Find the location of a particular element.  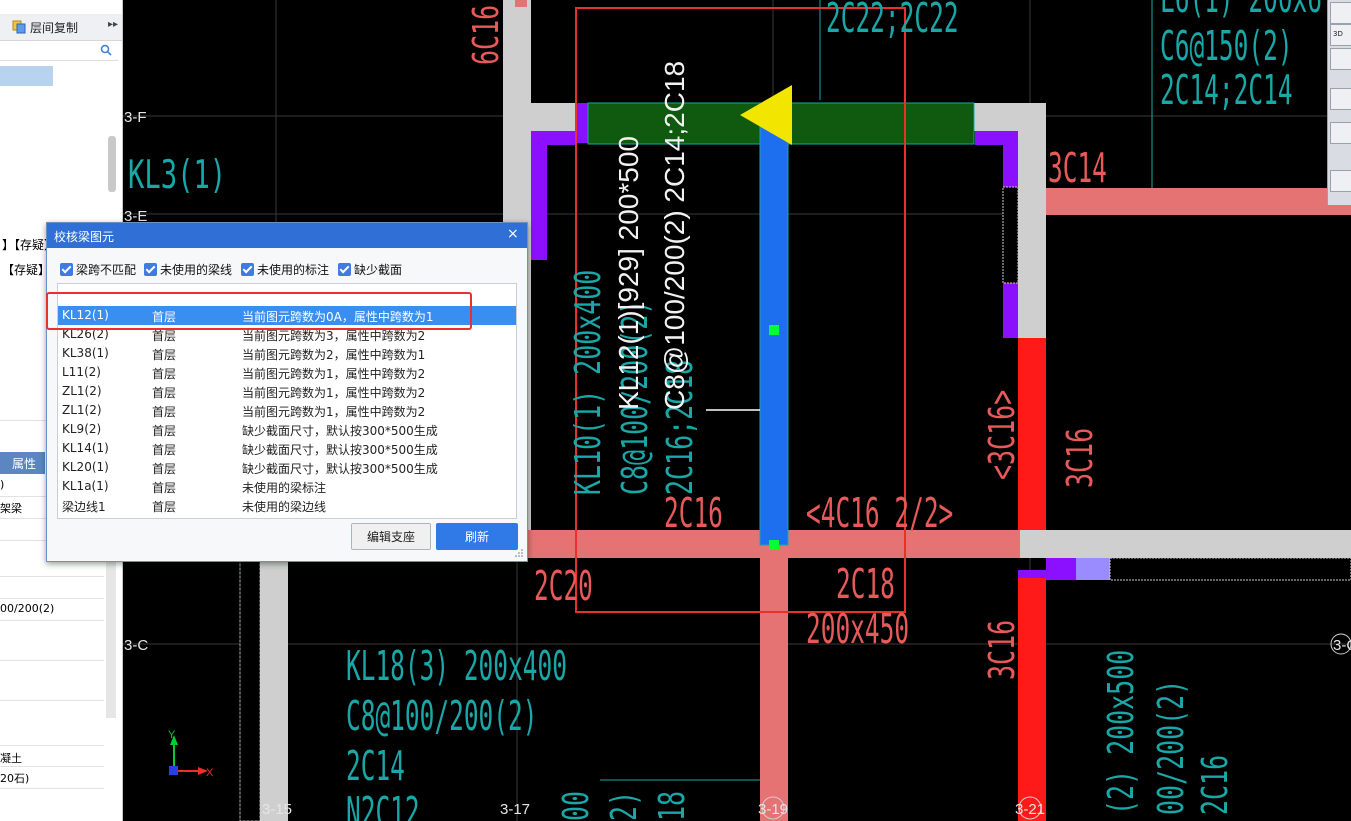

selected-beam-label: KL12(1)[929] 200*500 is located at coordinates (628, 273).